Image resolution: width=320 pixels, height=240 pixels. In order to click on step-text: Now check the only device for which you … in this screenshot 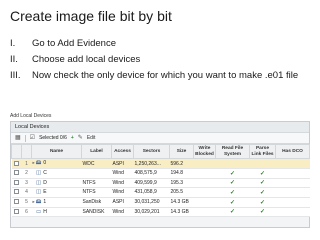, I will do `click(165, 75)`.